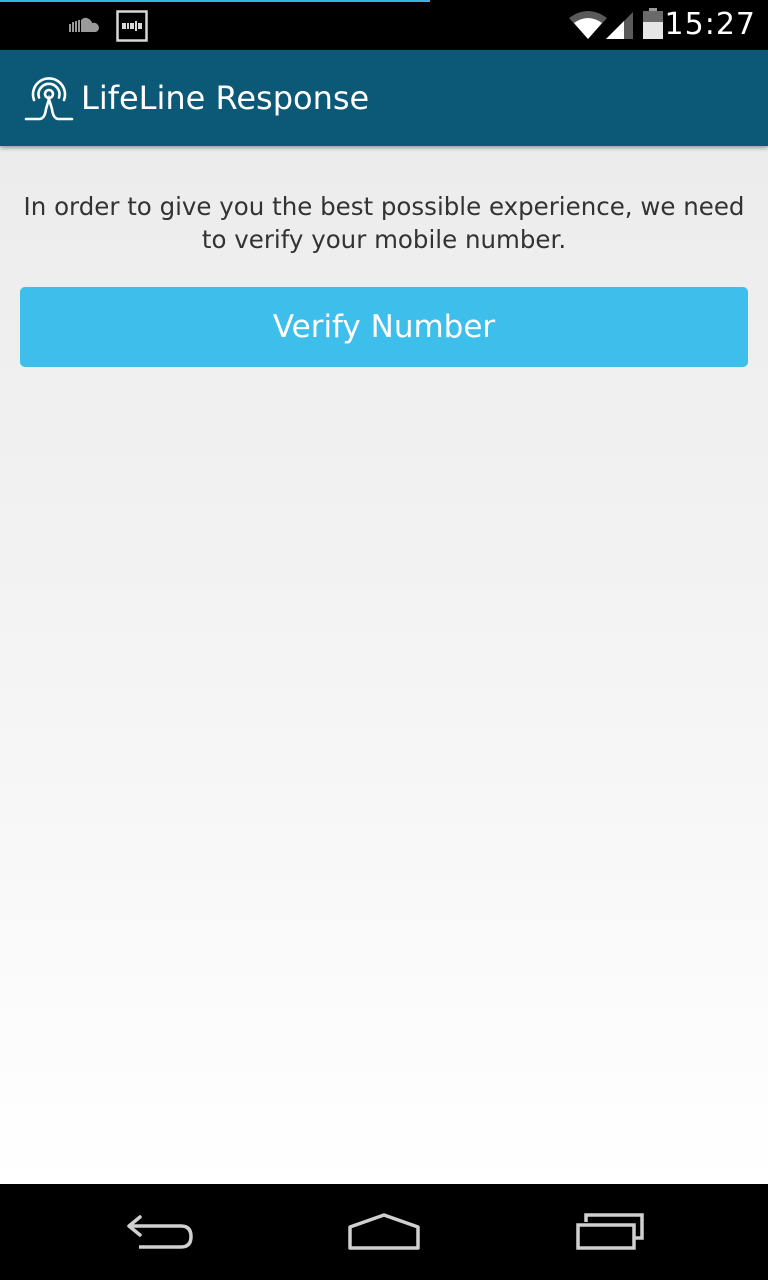 This screenshot has width=768, height=1280. I want to click on status-time: 15:27, so click(710, 24).